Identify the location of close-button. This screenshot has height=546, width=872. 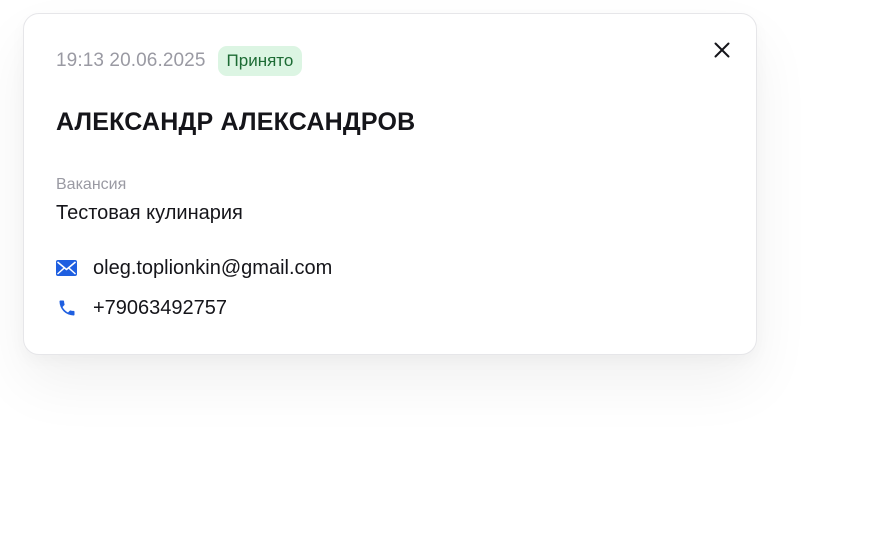
(722, 52).